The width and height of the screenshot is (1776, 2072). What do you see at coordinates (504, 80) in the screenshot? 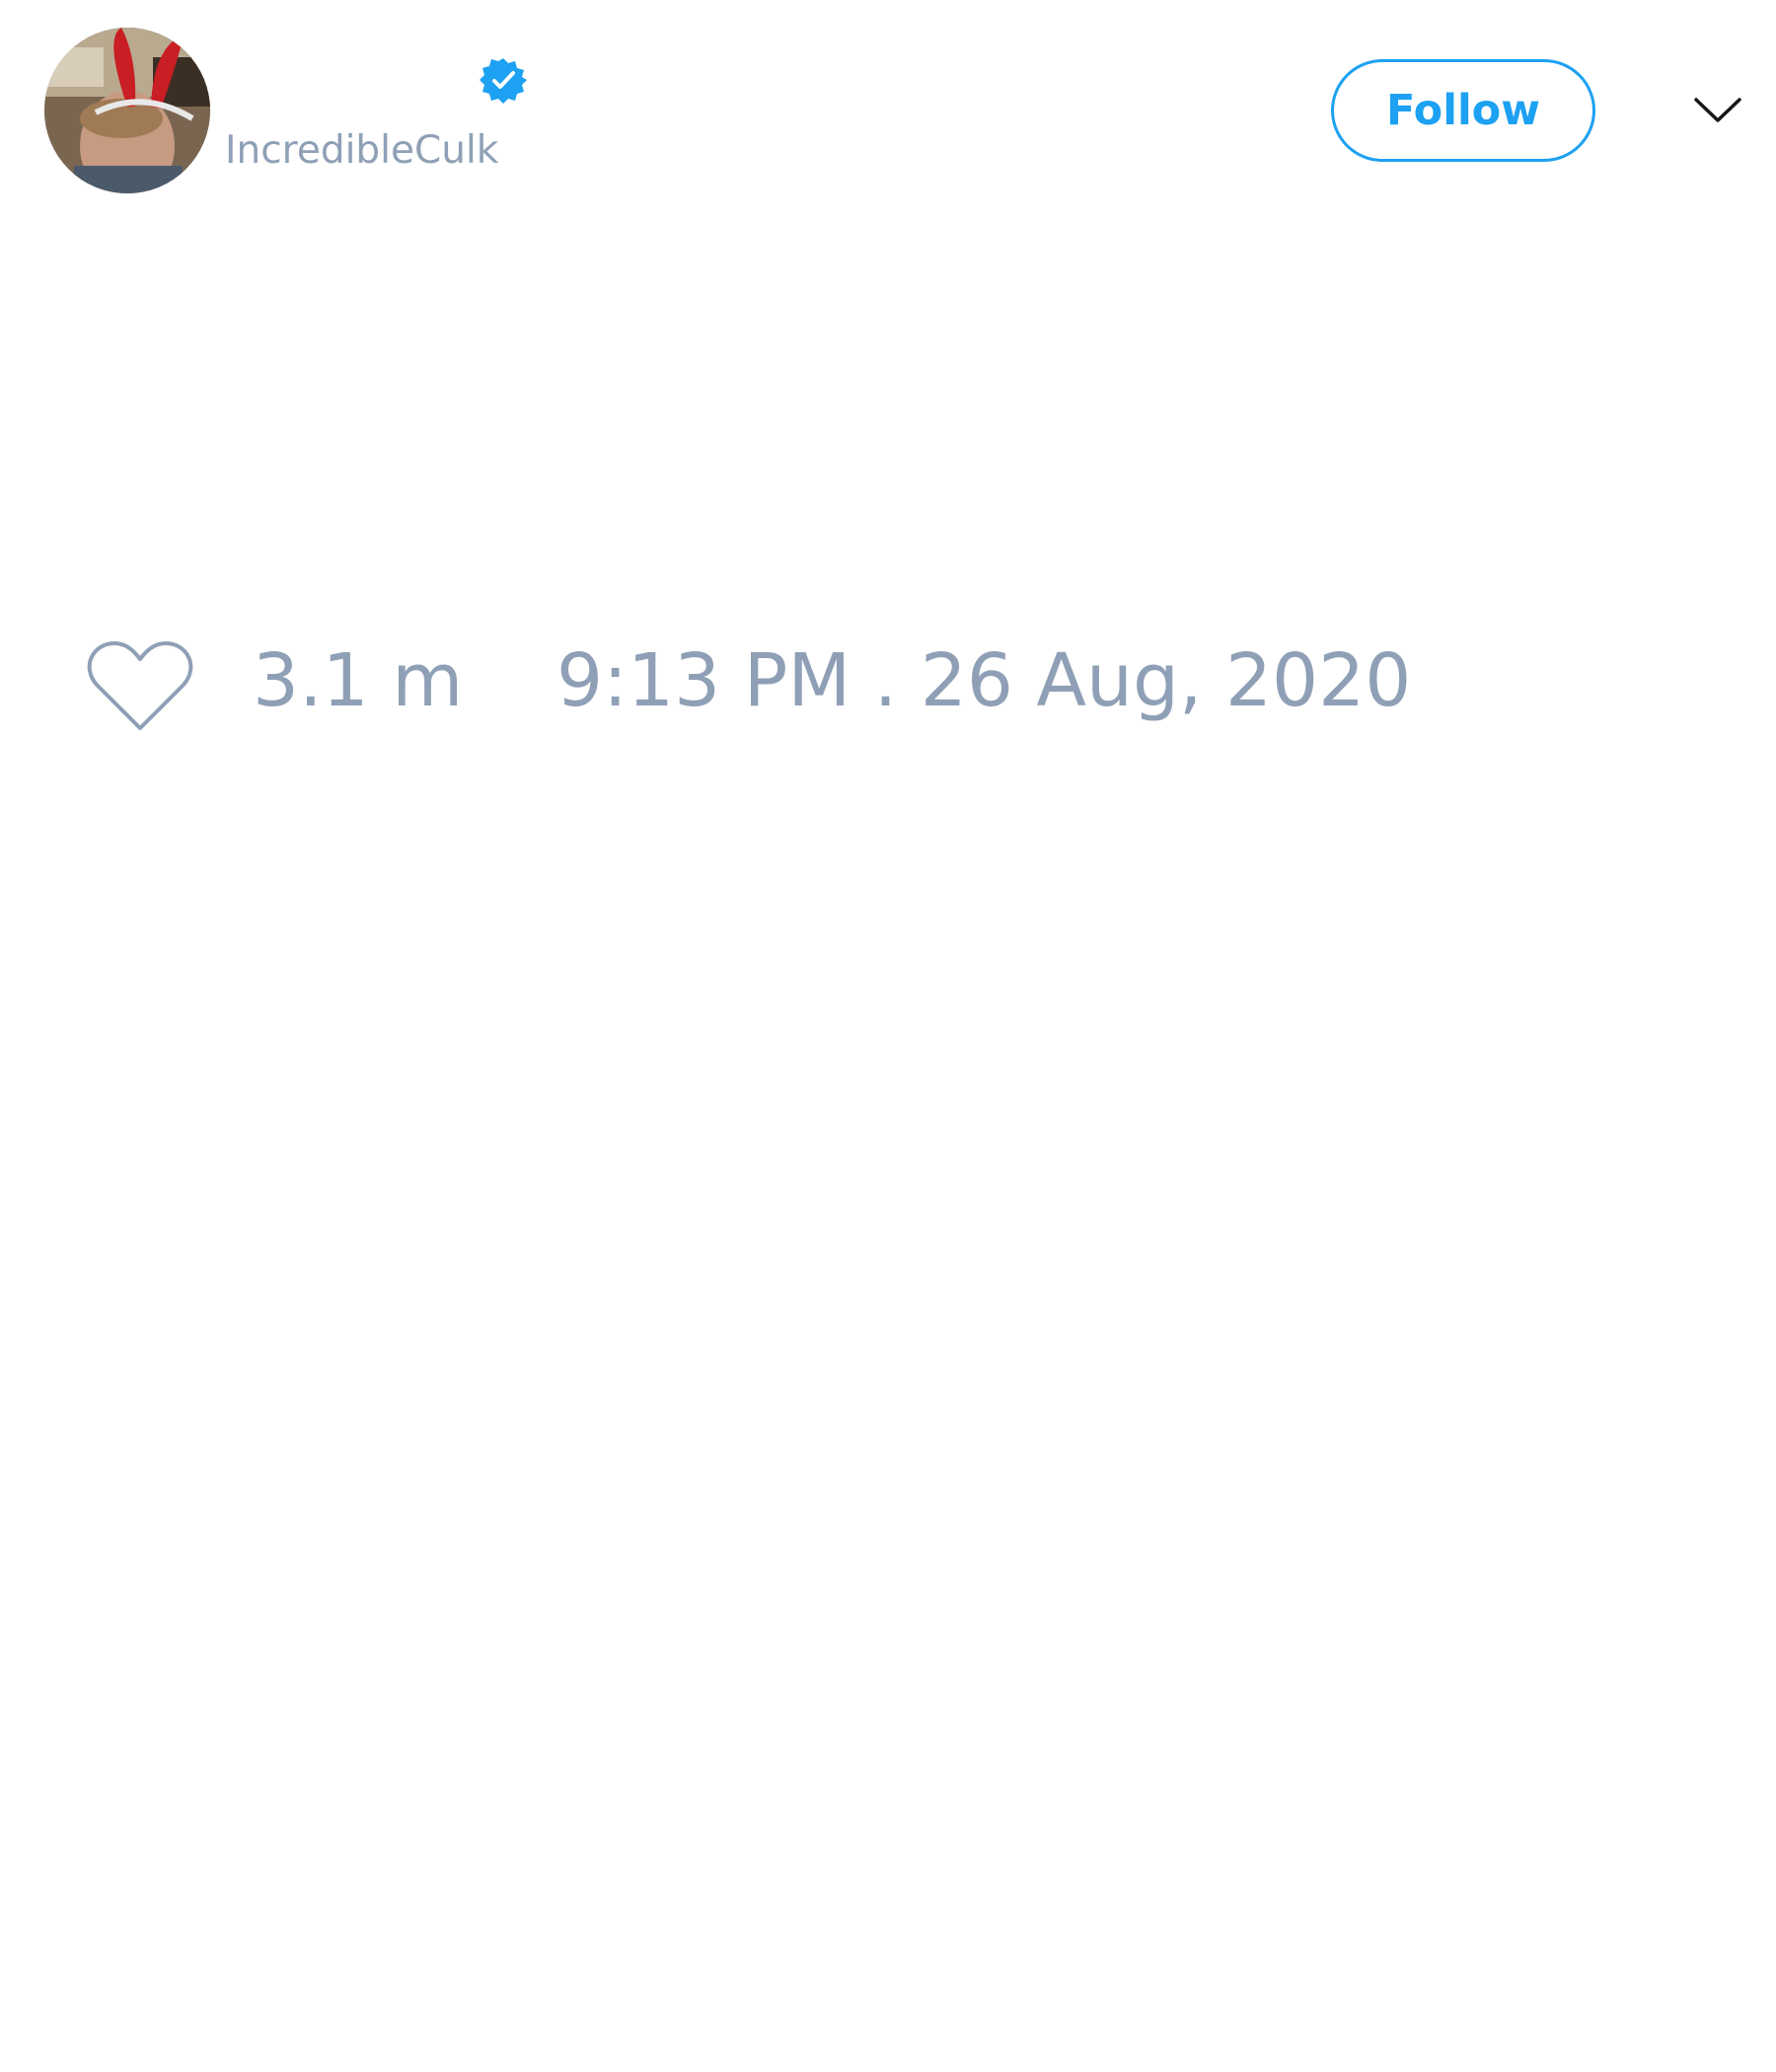
I see `verified-badge-icon` at bounding box center [504, 80].